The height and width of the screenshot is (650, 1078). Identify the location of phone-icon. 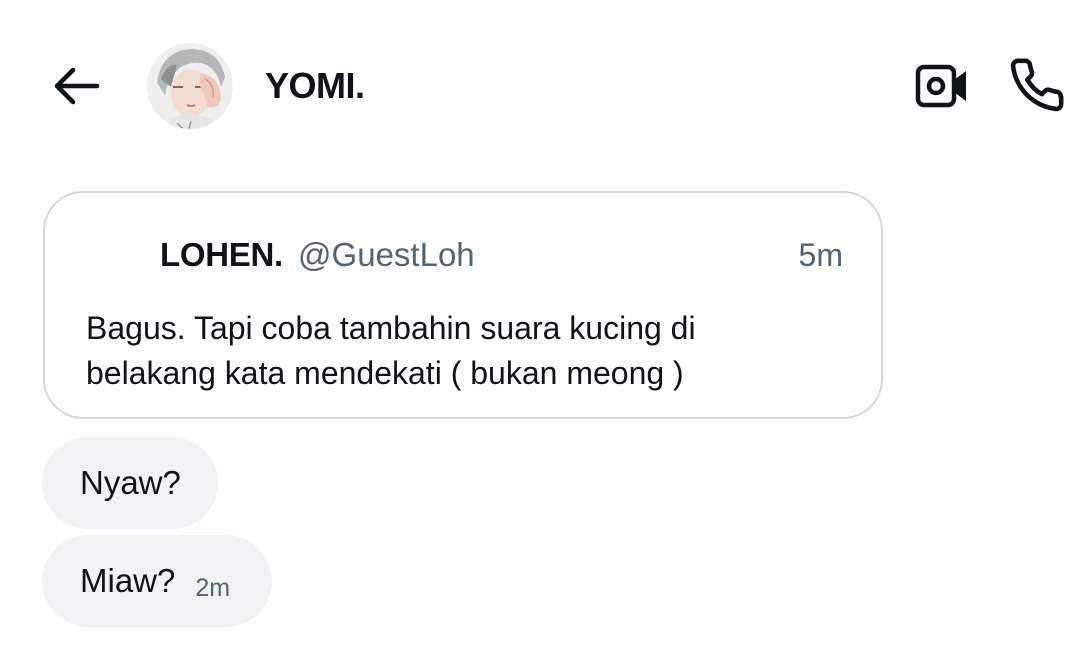
(1037, 85).